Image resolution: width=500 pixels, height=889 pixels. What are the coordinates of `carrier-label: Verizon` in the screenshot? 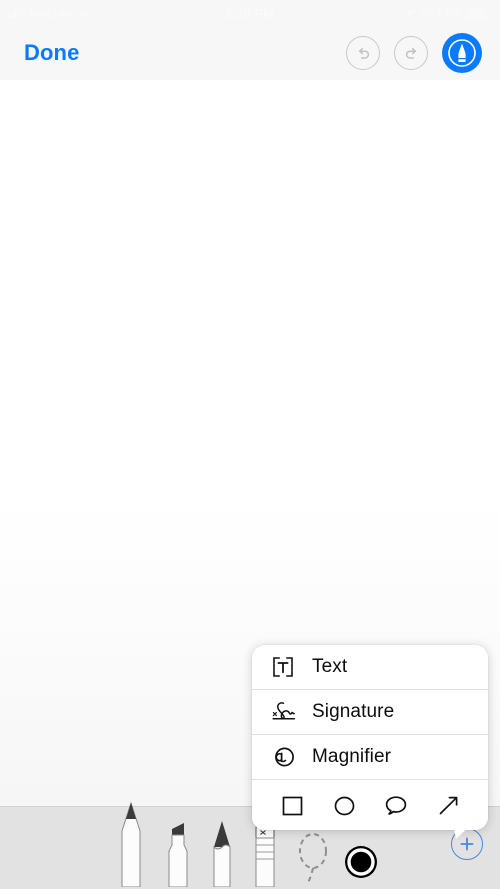 It's located at (50, 13).